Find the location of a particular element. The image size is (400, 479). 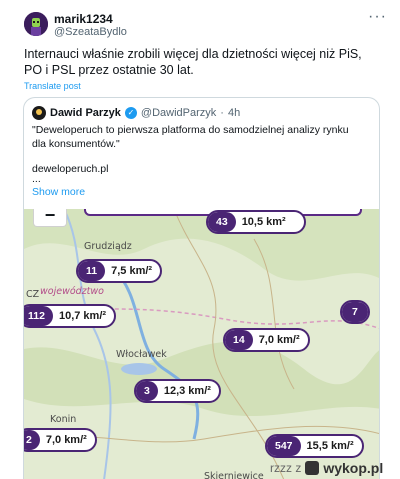

quote-author-name: Dawid Parzyk is located at coordinates (85, 113).